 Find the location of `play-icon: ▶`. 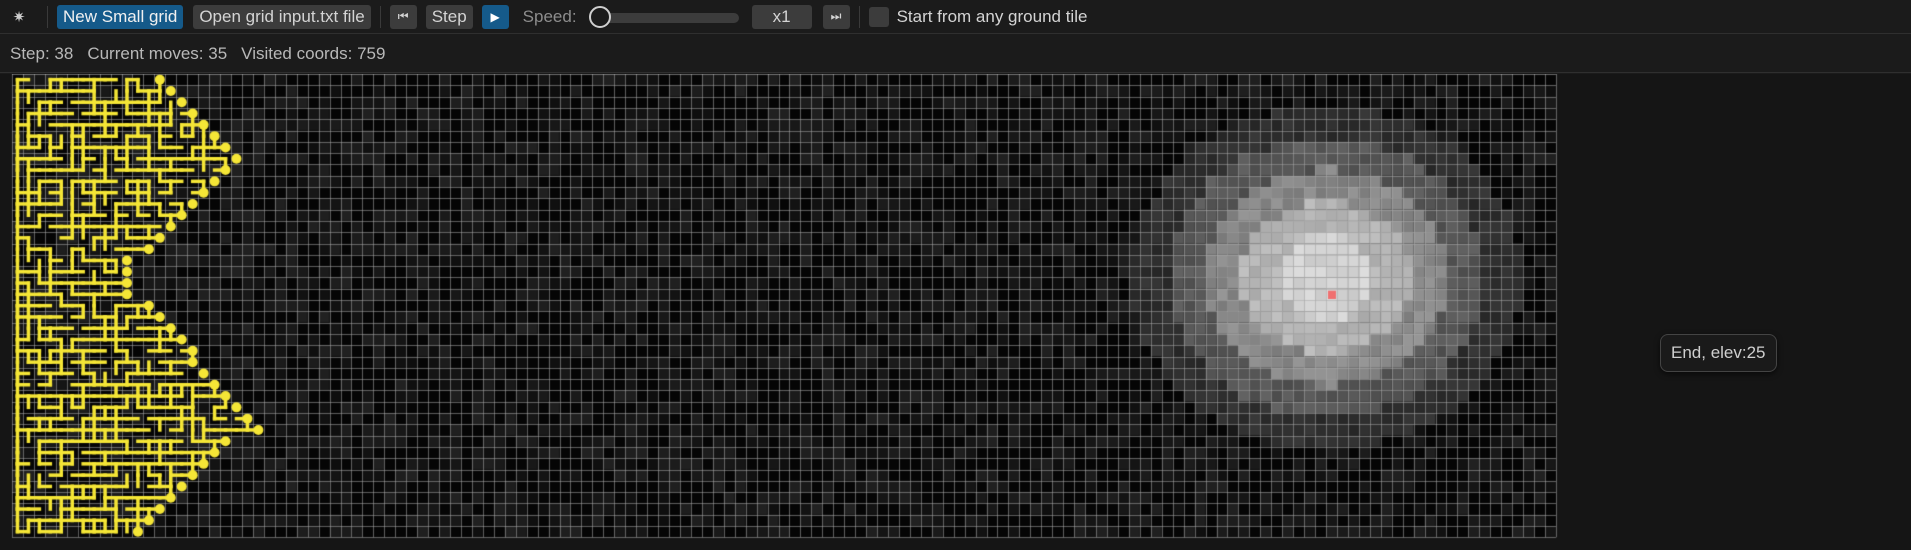

play-icon: ▶ is located at coordinates (495, 16).